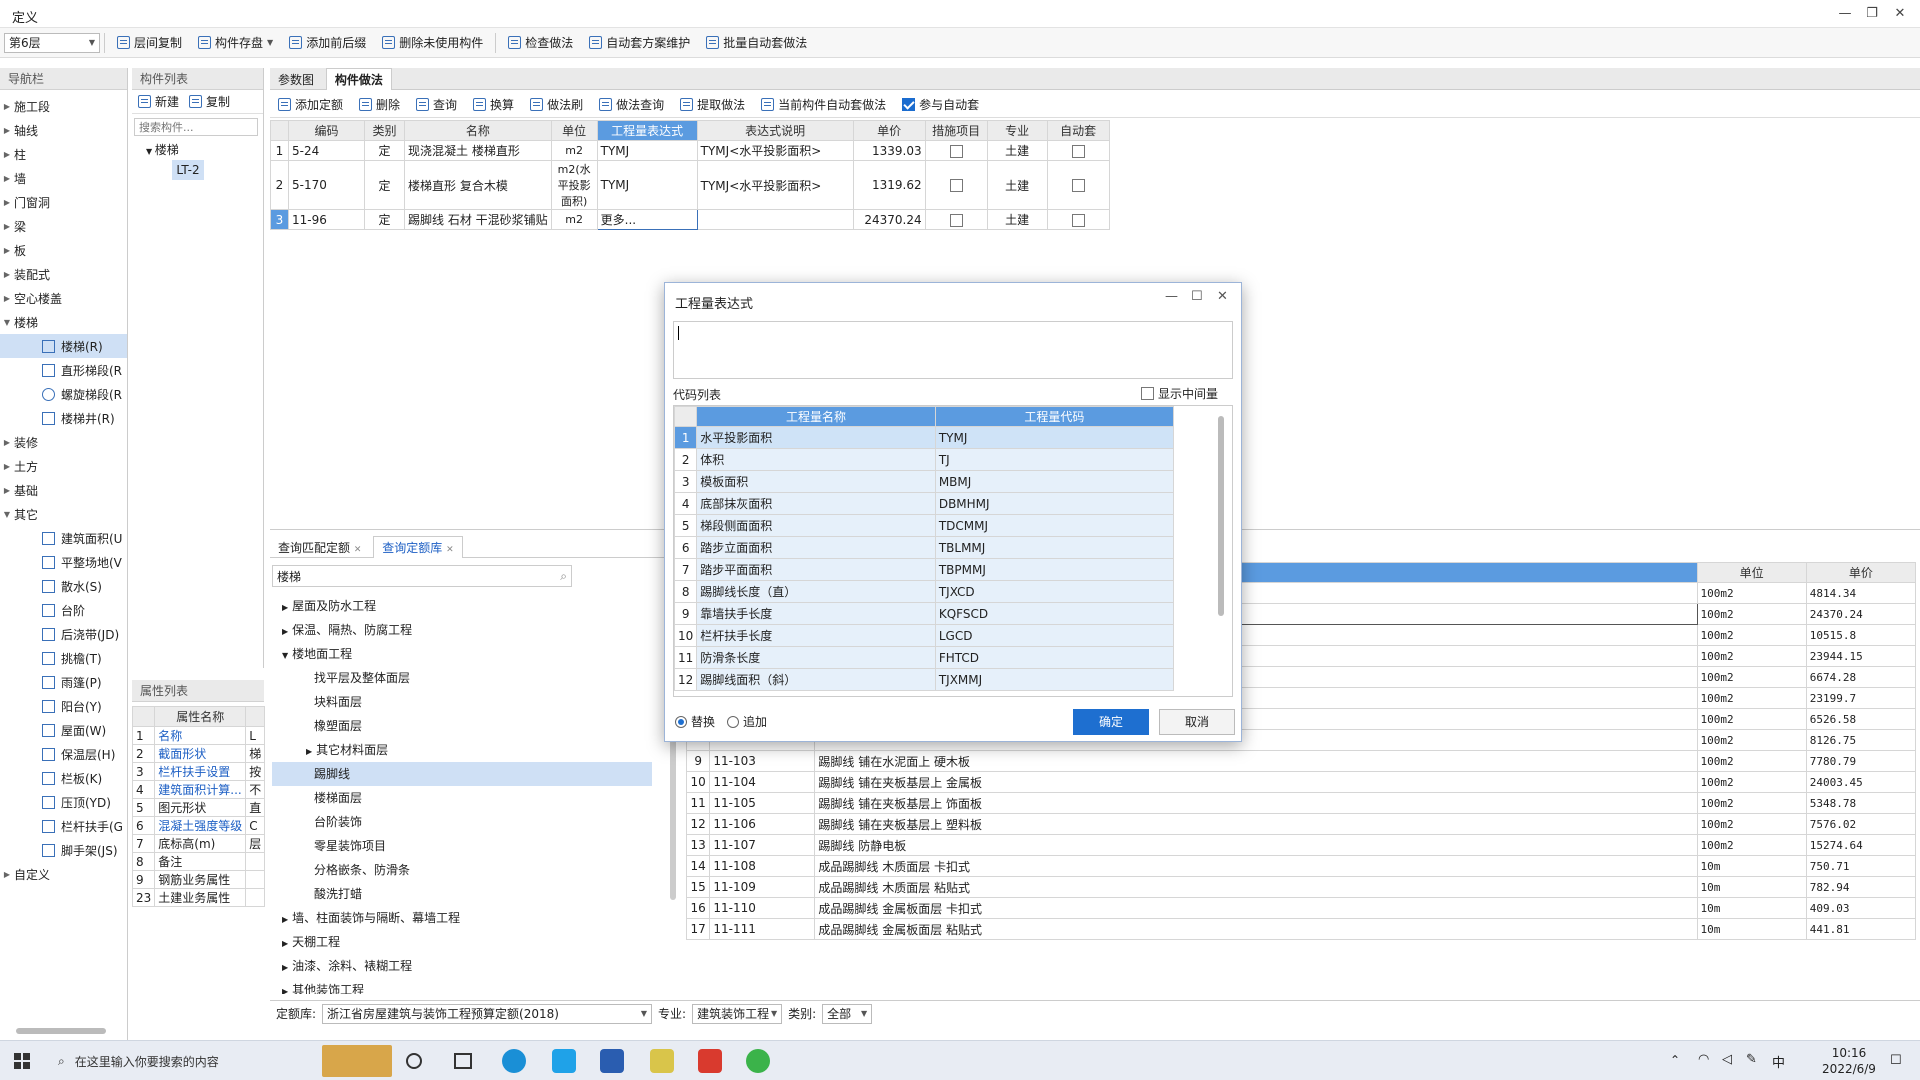 The width and height of the screenshot is (1920, 1080). What do you see at coordinates (493, 105) in the screenshot?
I see `method-toolbar-button: 换算` at bounding box center [493, 105].